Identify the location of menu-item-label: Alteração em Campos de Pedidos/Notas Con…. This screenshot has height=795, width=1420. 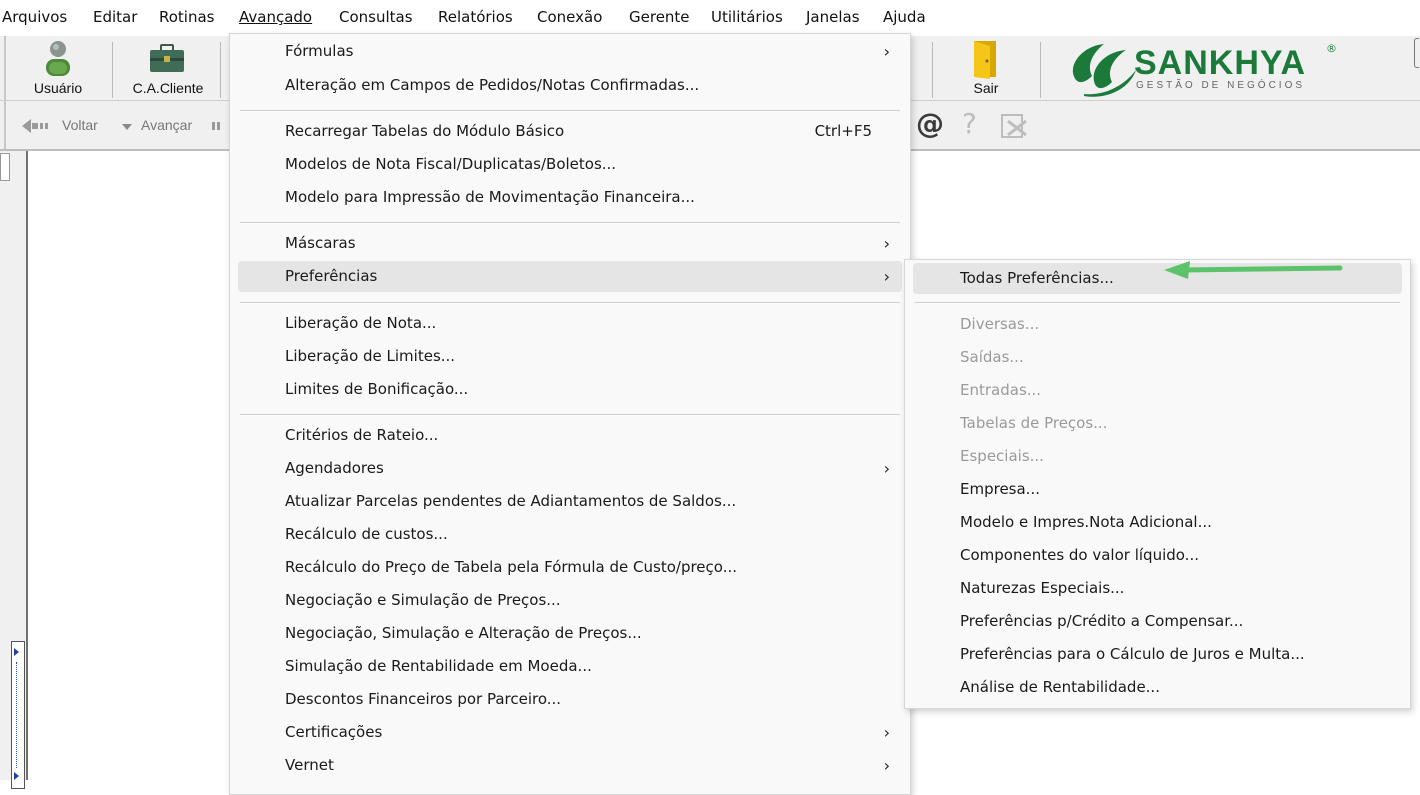
(492, 85).